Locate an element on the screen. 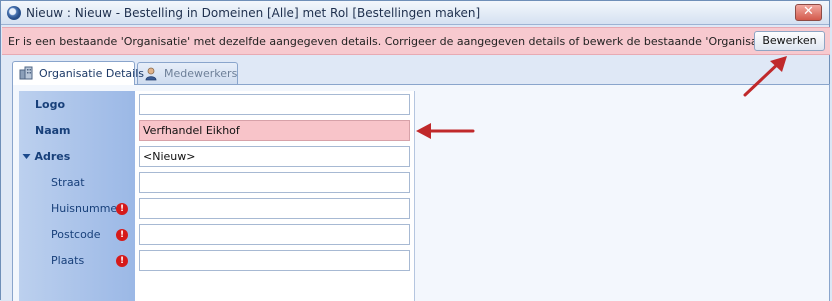  straat-label: Straat is located at coordinates (68, 182).